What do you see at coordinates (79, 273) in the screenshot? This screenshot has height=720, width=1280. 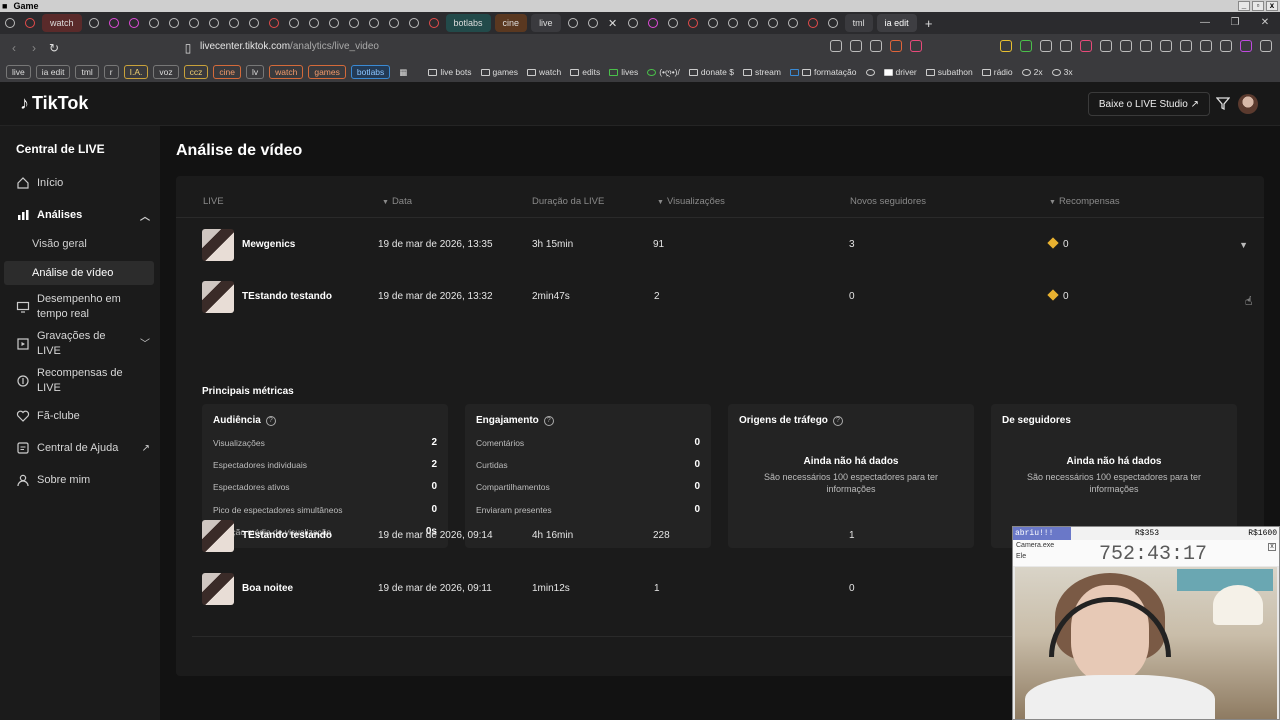 I see `sidebar-item-analise-video: Análise de vídeo` at bounding box center [79, 273].